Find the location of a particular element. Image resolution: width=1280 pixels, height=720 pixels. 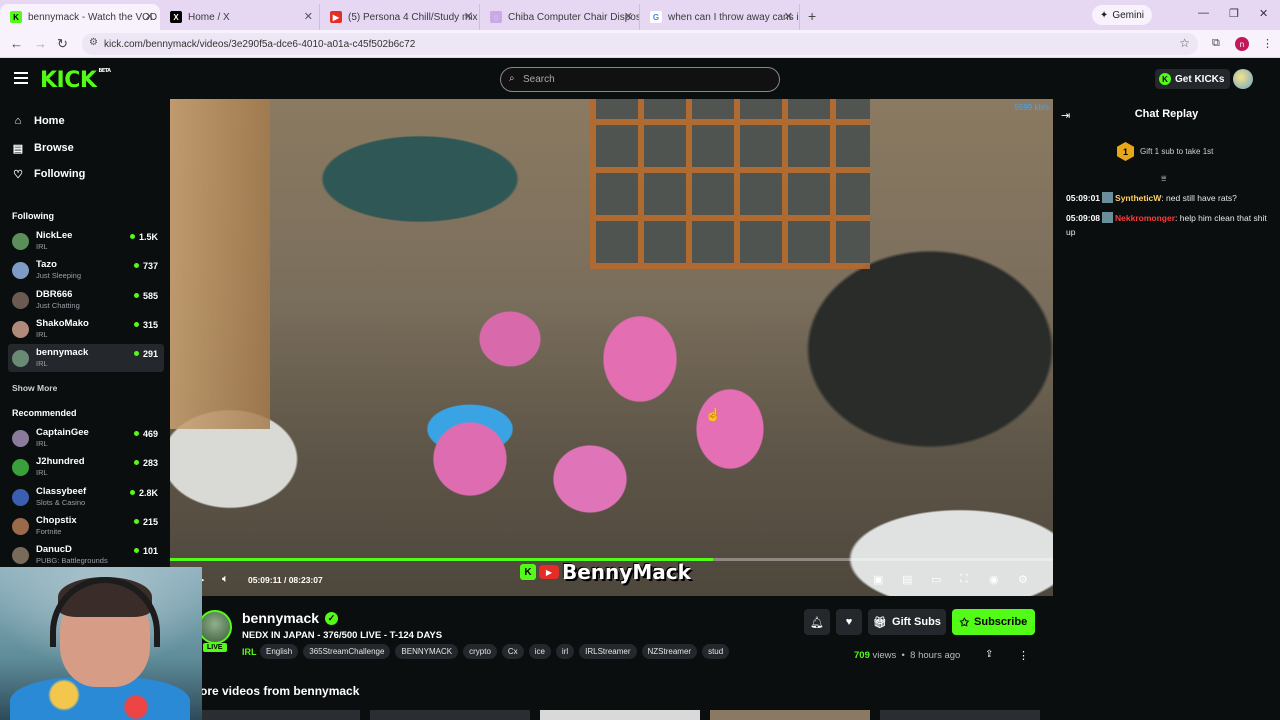

playback-speed-icon: ◉ is located at coordinates (994, 579).